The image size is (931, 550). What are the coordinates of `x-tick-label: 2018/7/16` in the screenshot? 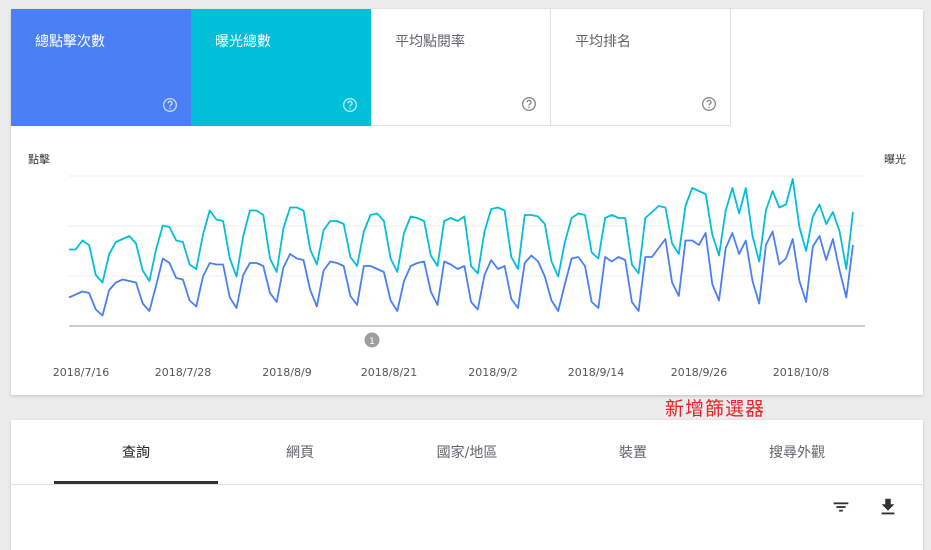 It's located at (81, 372).